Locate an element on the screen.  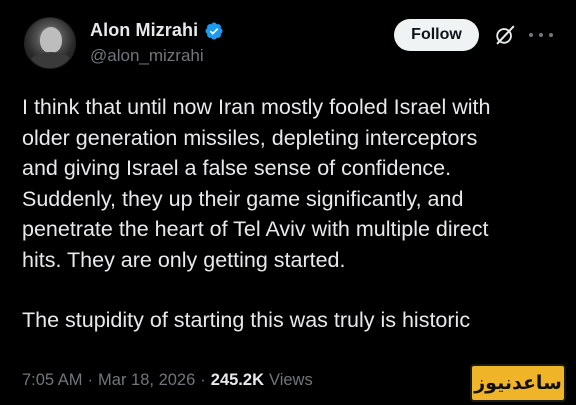
author-handle: @alon_mizrahi is located at coordinates (147, 56).